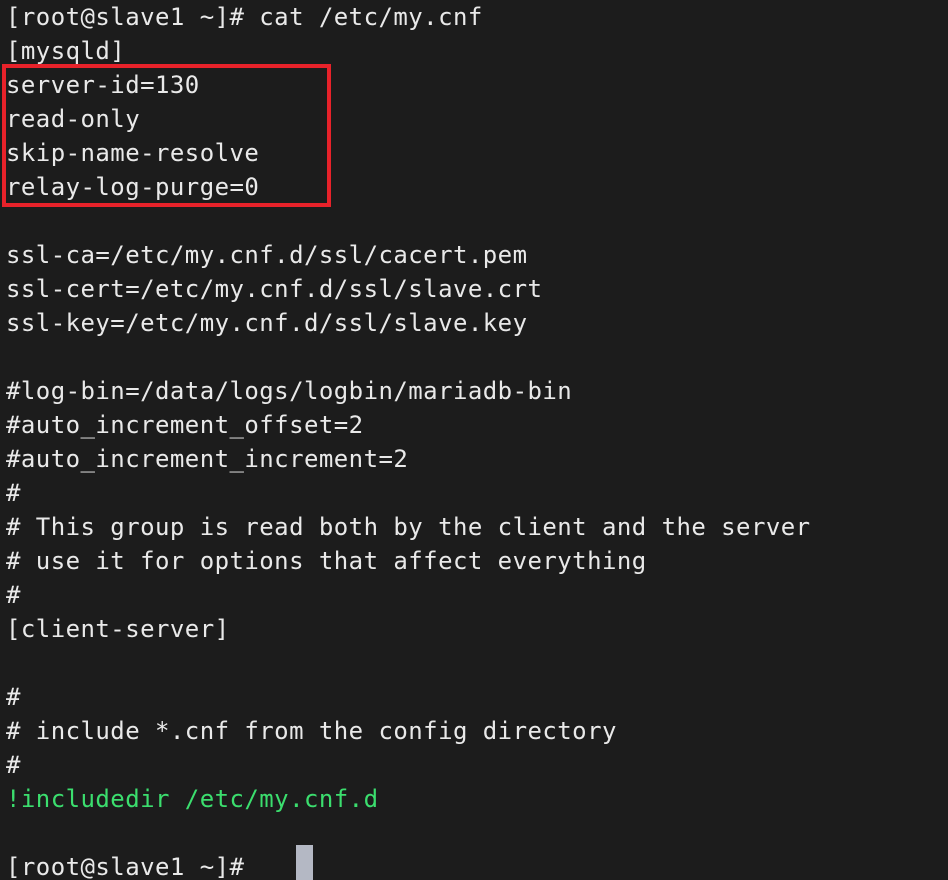  What do you see at coordinates (289, 391) in the screenshot?
I see `comment-log-bin: #log-bin=/data/logs/logbin/mariadb-bin` at bounding box center [289, 391].